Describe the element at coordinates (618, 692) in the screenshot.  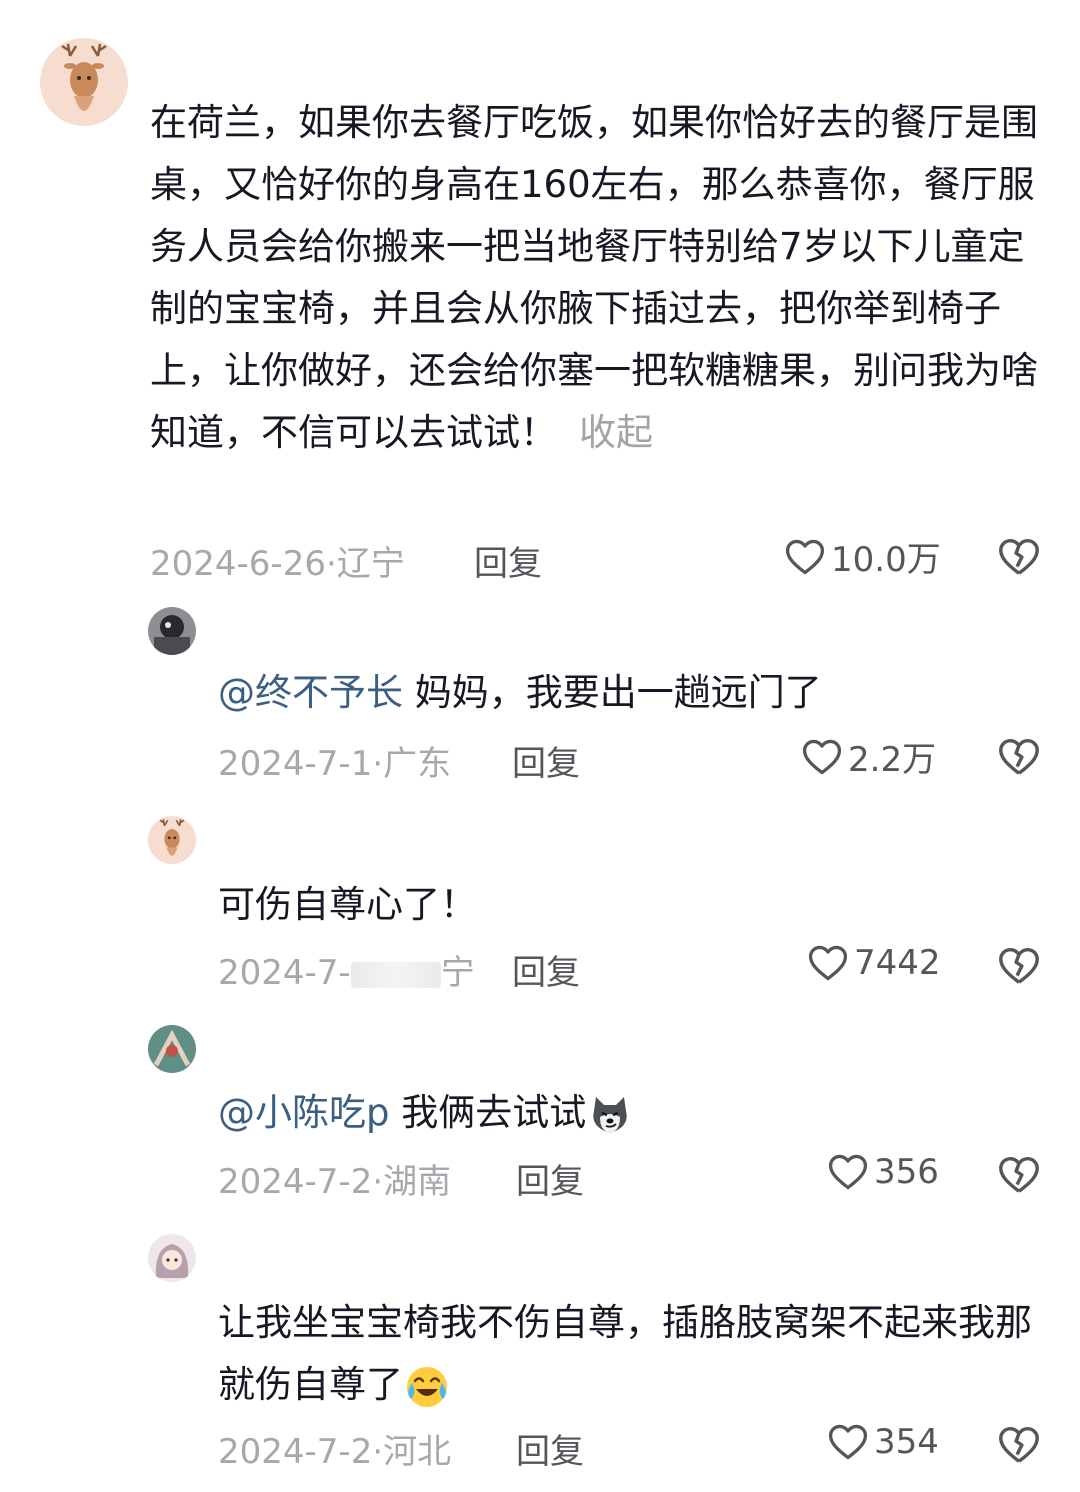
I see `comment-body: 妈妈，我要出一趟远门了` at that location.